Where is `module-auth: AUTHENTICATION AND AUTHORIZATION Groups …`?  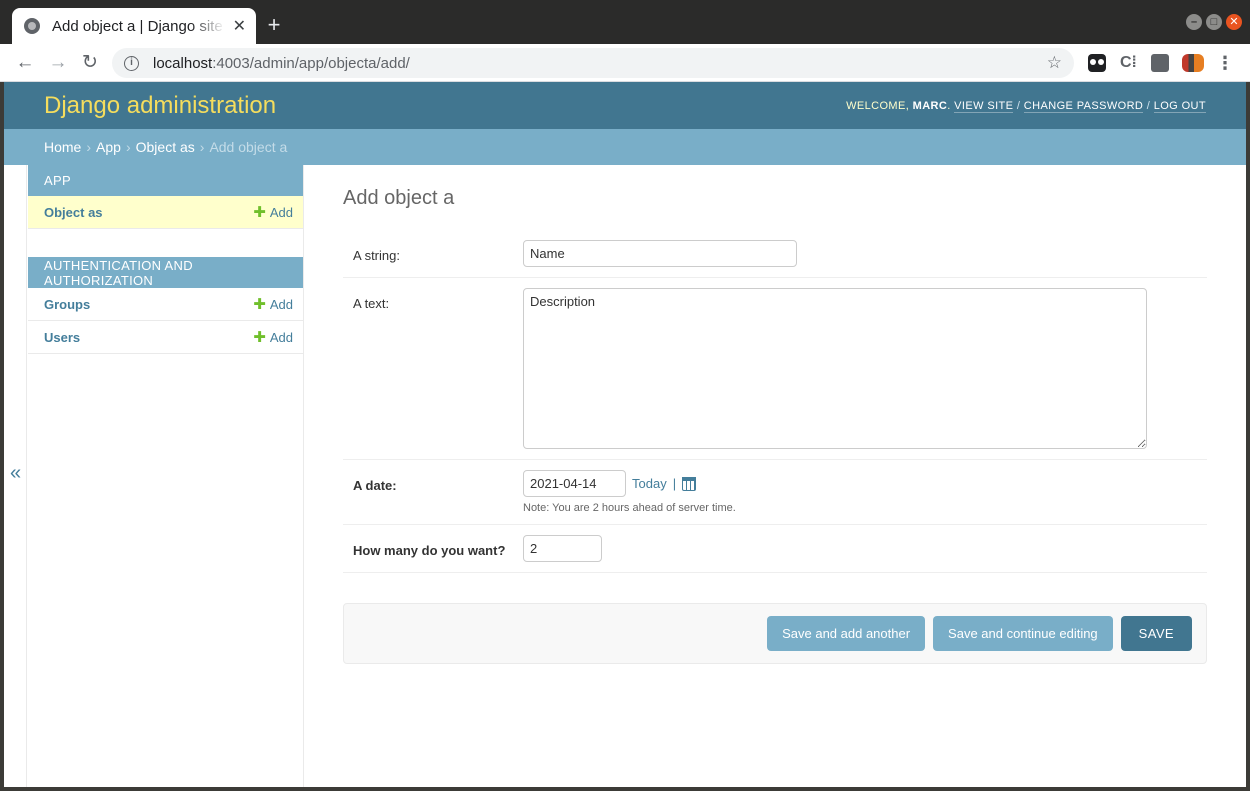
module-auth: AUTHENTICATION AND AUTHORIZATION Groups … is located at coordinates (165, 305).